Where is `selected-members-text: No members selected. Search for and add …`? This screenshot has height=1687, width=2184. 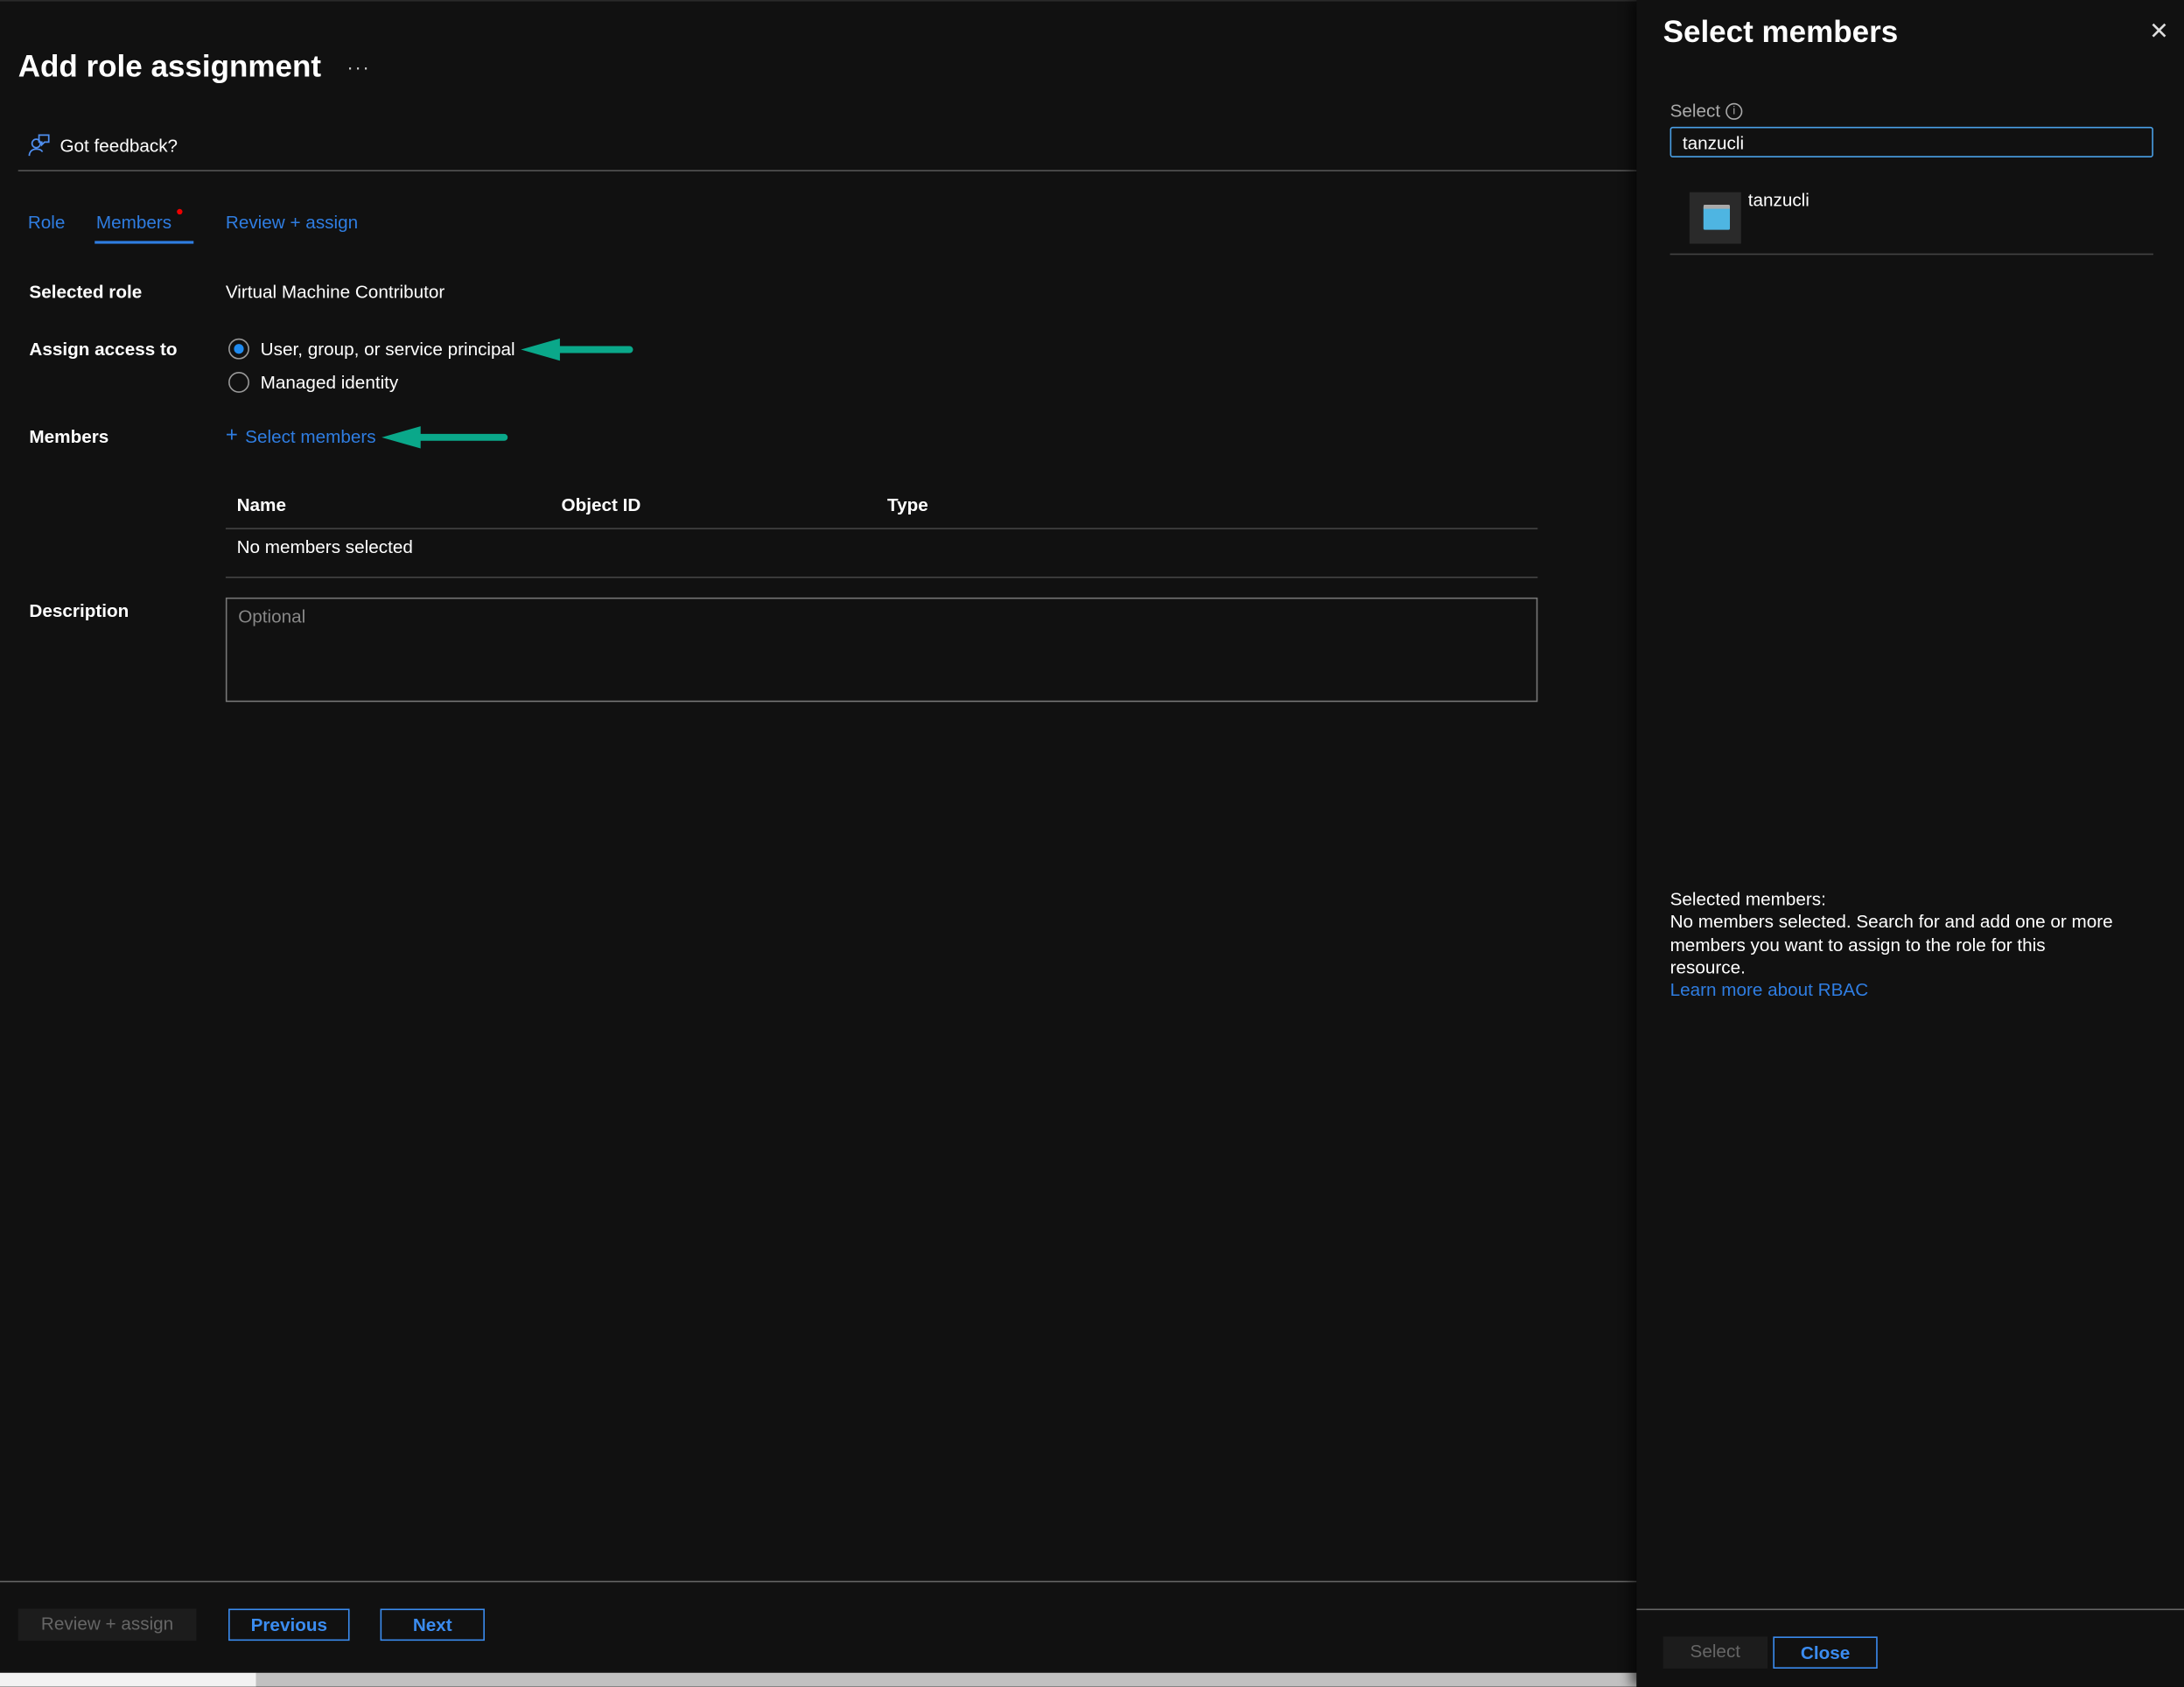 selected-members-text: No members selected. Search for and add … is located at coordinates (1891, 944).